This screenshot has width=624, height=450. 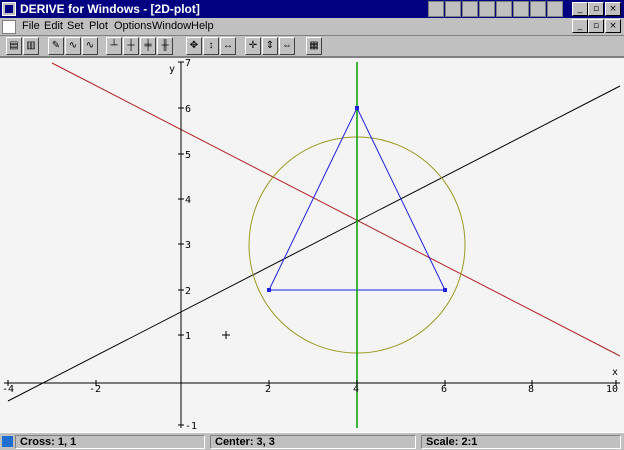 I want to click on settings-icon, so click(x=555, y=9).